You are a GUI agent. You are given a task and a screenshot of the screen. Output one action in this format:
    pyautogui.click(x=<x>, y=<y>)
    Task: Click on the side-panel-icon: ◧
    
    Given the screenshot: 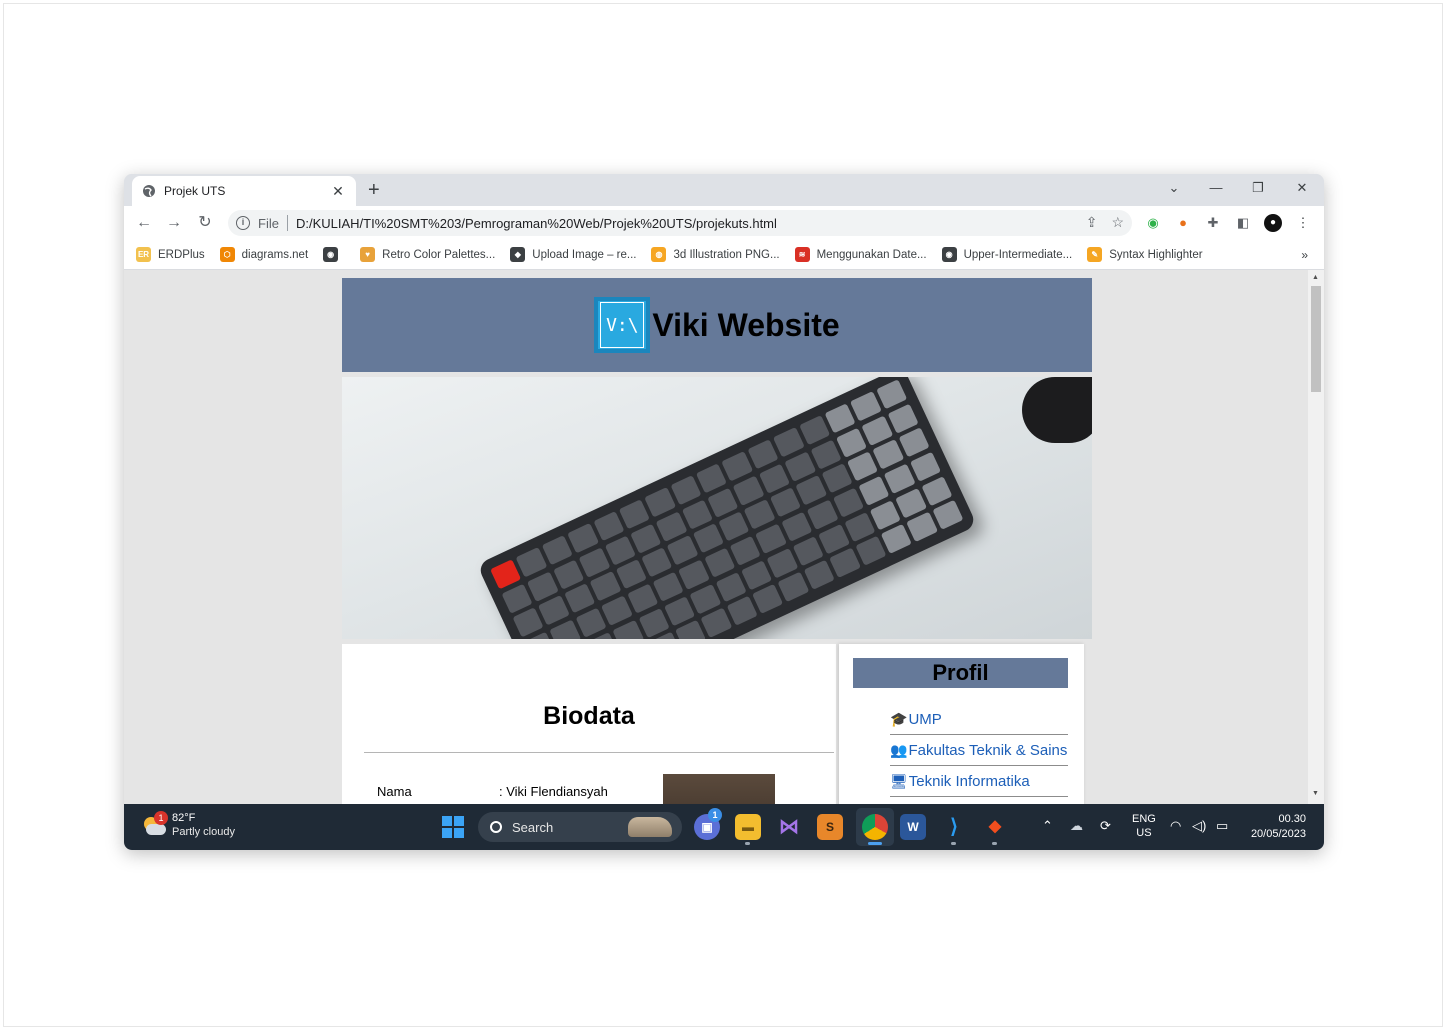 What is the action you would take?
    pyautogui.click(x=1243, y=223)
    